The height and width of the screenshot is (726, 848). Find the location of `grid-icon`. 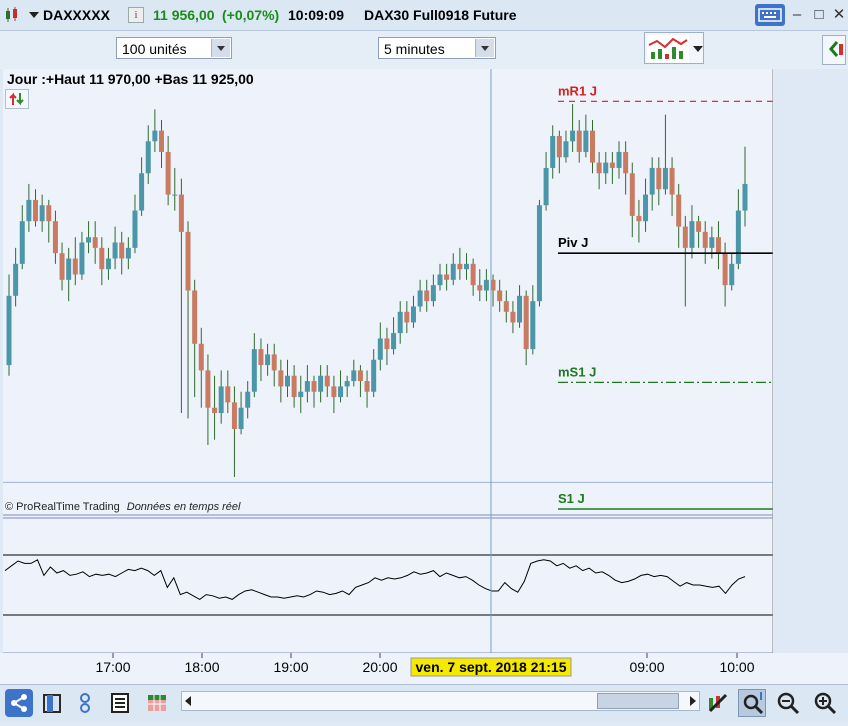

grid-icon is located at coordinates (157, 703).